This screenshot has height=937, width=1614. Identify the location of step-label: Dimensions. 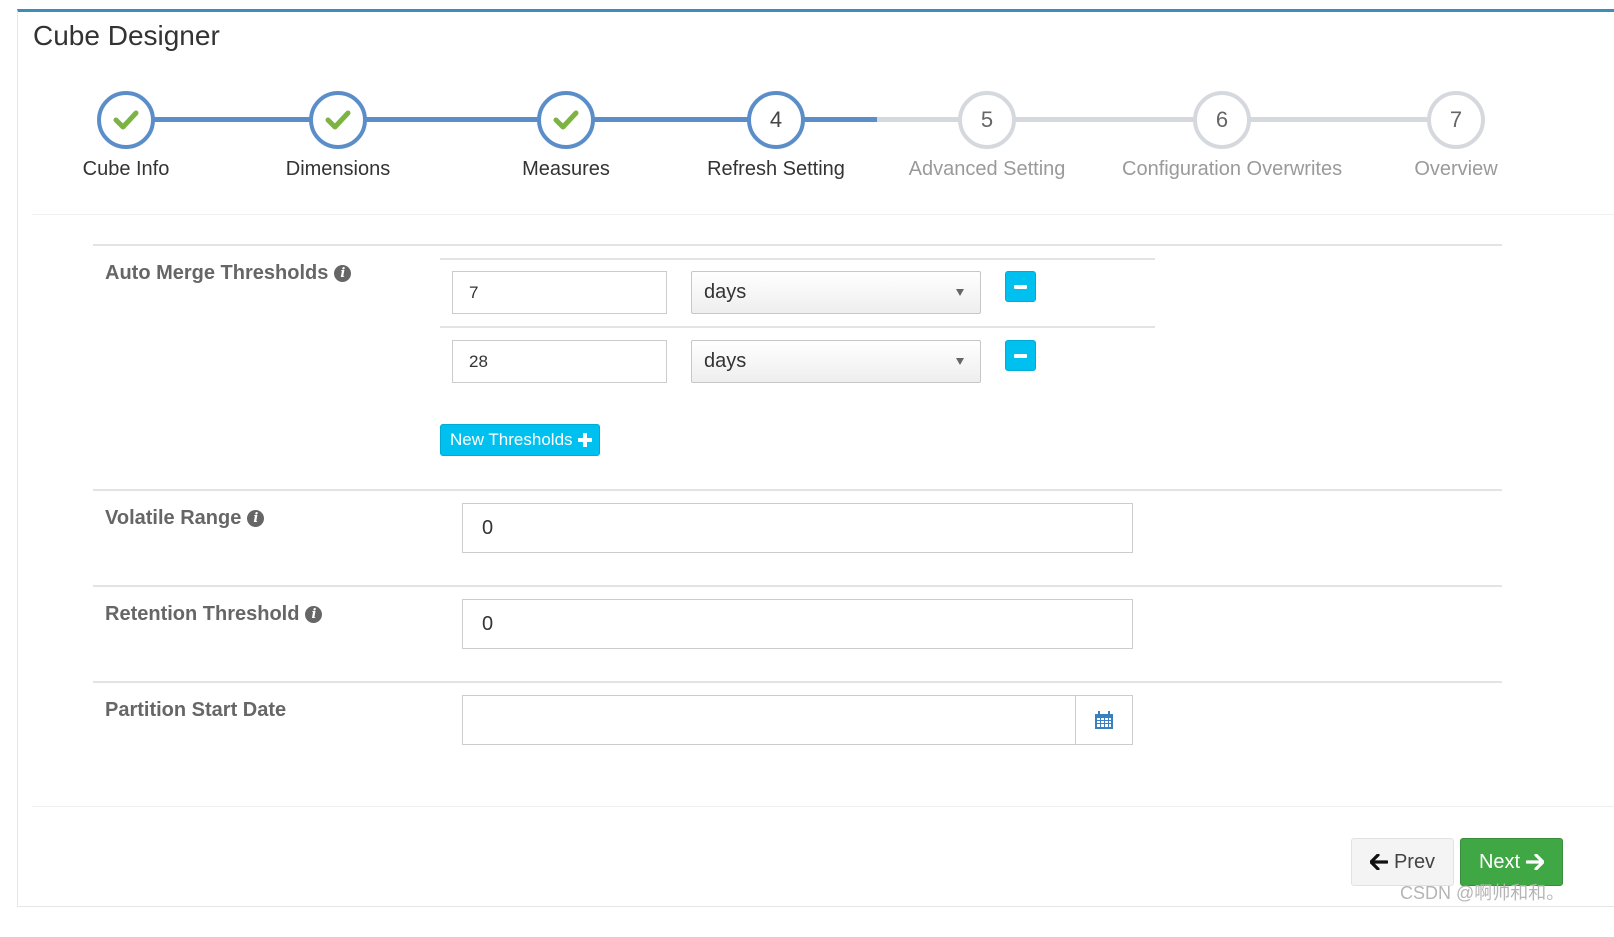
(338, 169).